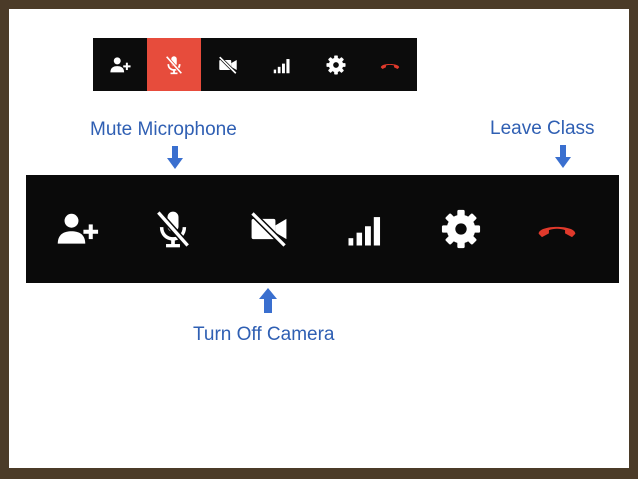 This screenshot has width=638, height=479. I want to click on turn-off-camera-label: Turn Off Camera, so click(264, 334).